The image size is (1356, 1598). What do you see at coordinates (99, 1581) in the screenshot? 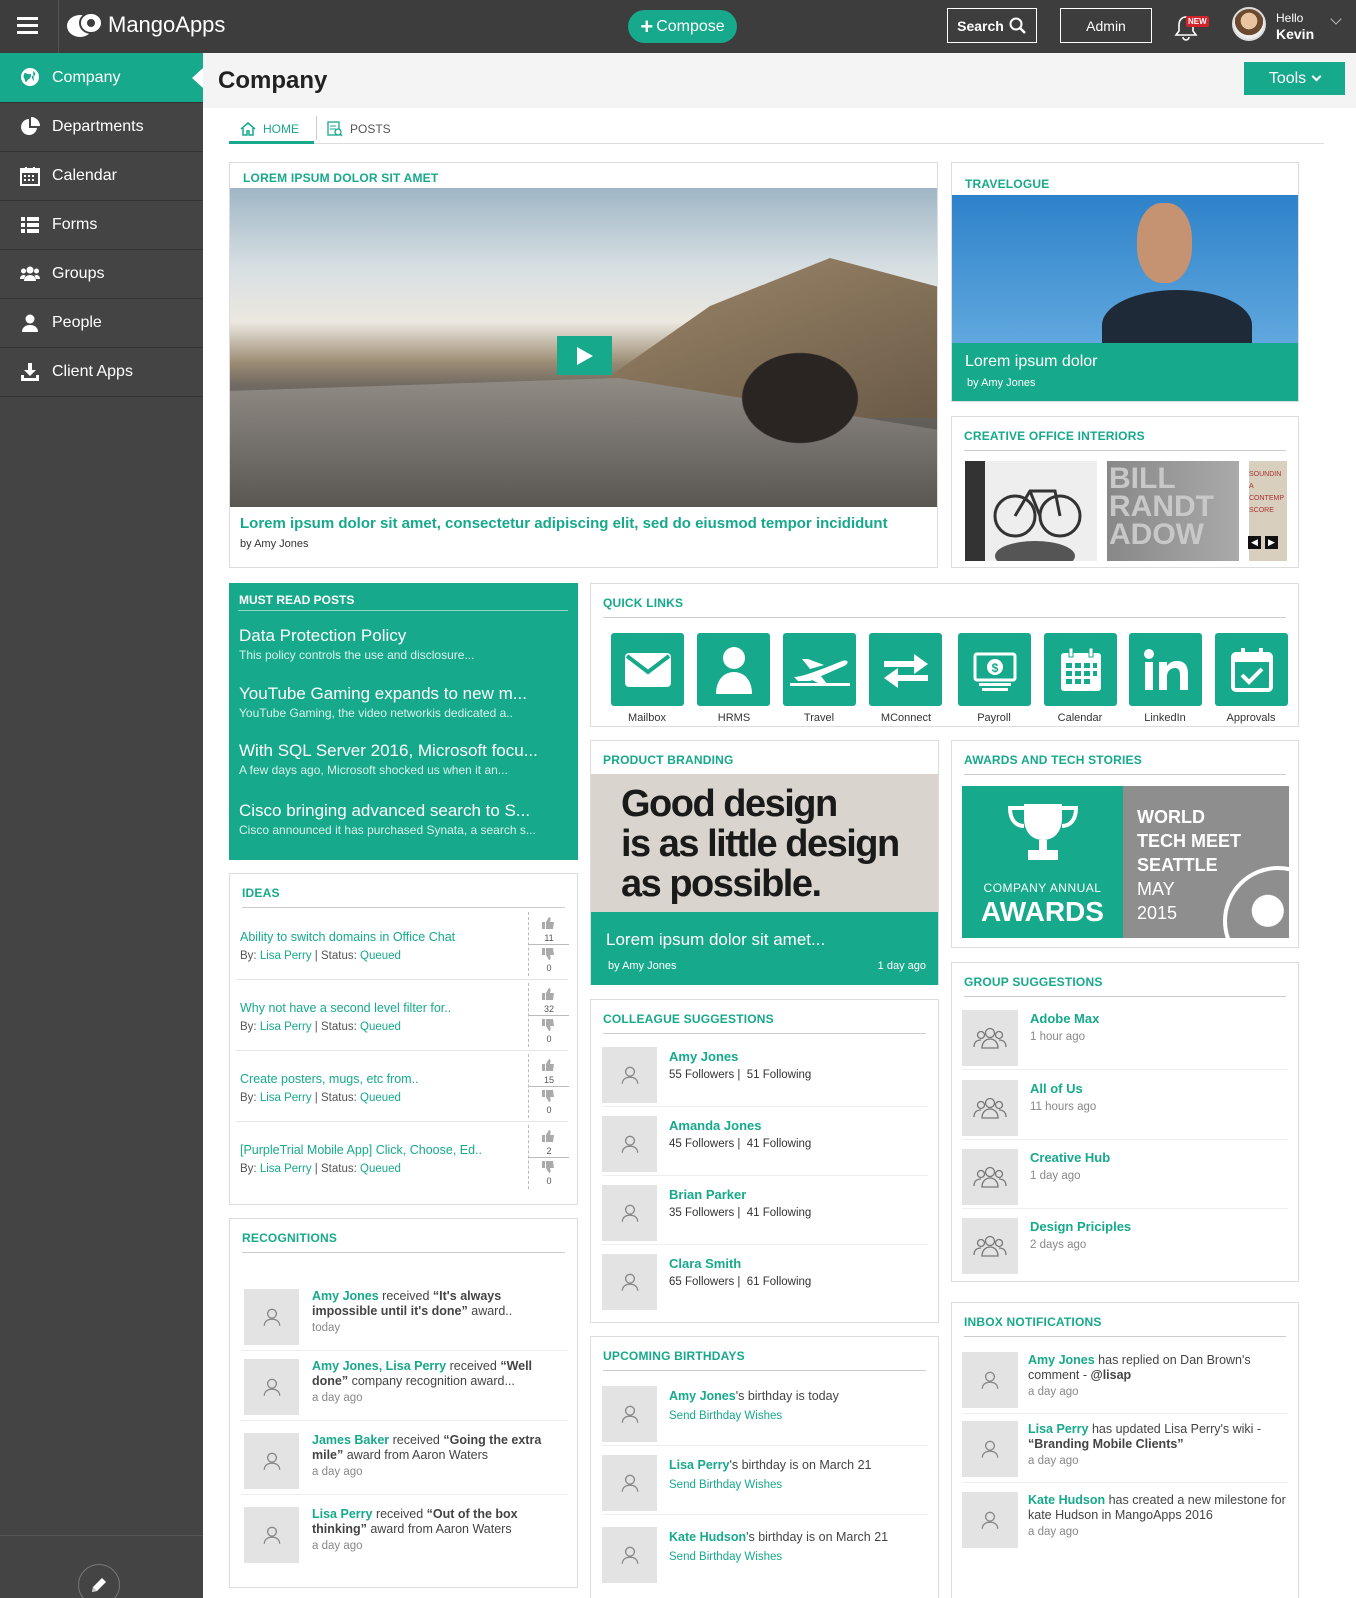
I see `edit-button` at bounding box center [99, 1581].